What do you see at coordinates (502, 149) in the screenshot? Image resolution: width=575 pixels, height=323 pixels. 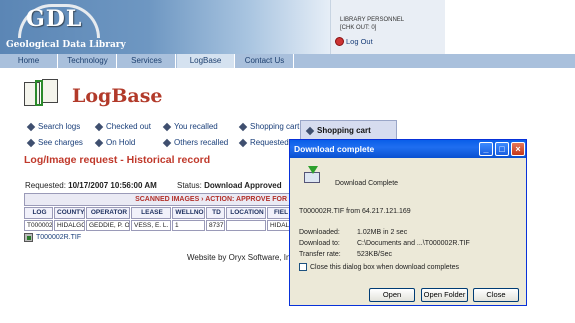 I see `maximize-icon: □` at bounding box center [502, 149].